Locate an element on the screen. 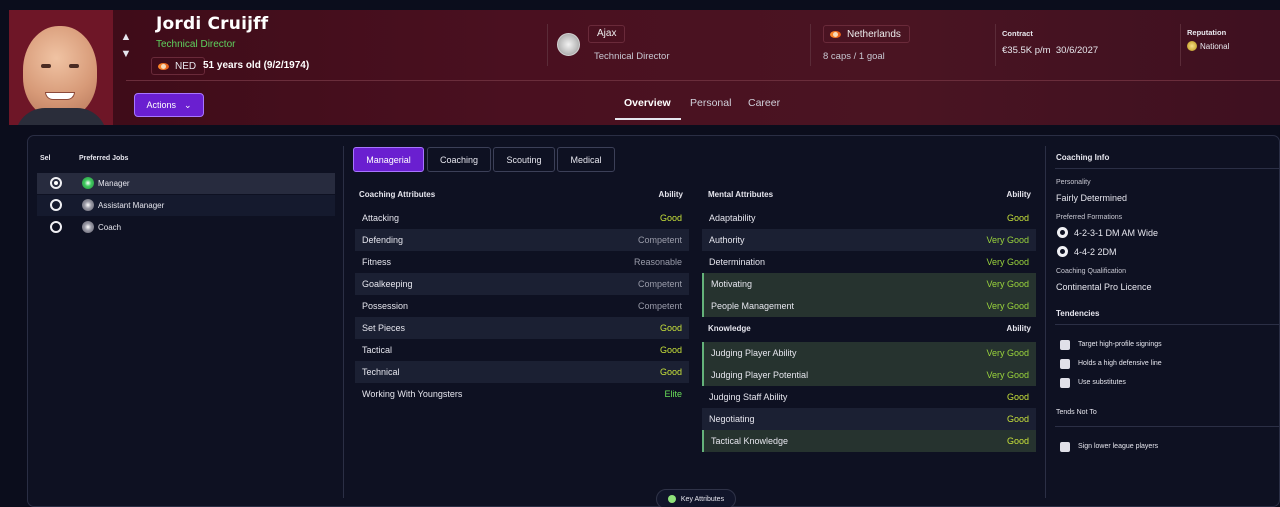  subtab-scouting: Scouting is located at coordinates (524, 159).